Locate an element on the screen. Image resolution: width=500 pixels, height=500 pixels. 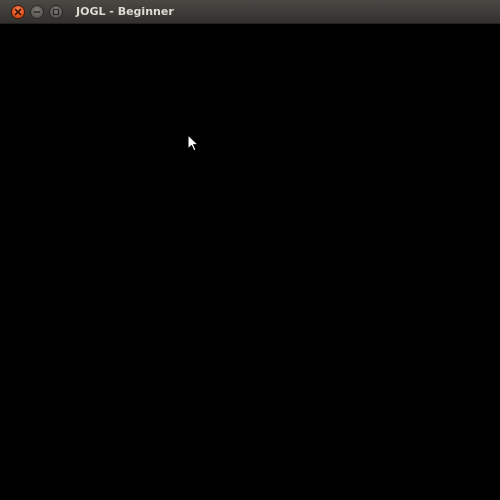
window-title: JOGL - Beginner is located at coordinates (125, 11).